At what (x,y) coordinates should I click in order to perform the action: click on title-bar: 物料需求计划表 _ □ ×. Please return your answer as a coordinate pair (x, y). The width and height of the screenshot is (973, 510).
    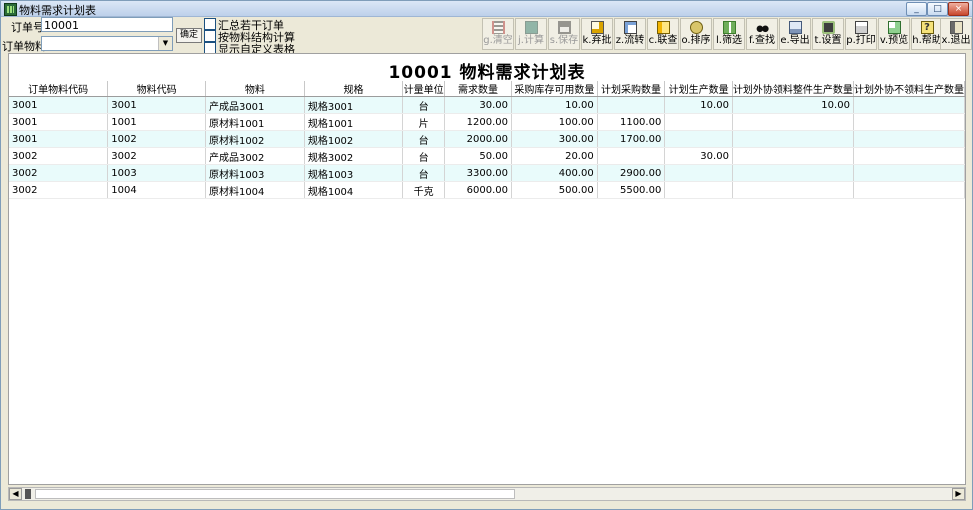
    Looking at the image, I should click on (486, 9).